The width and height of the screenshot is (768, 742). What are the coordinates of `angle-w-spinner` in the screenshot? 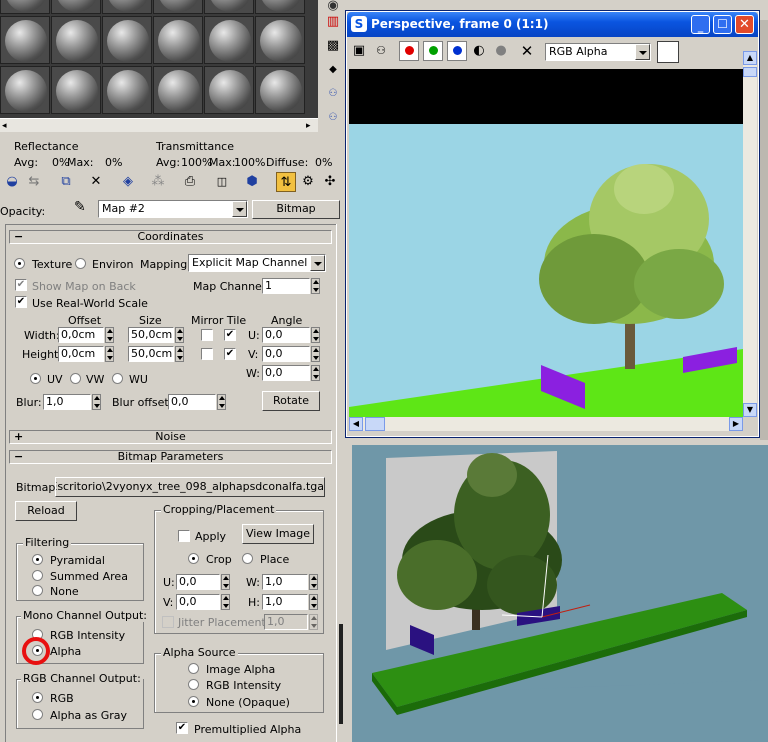 It's located at (315, 373).